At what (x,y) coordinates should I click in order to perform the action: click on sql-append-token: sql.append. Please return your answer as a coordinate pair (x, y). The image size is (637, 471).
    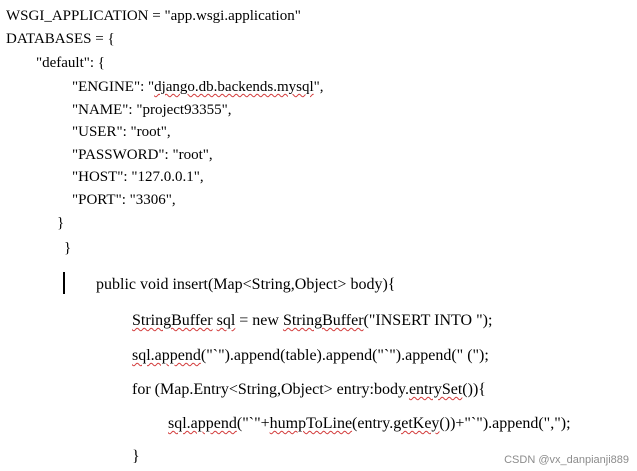
    Looking at the image, I should click on (166, 355).